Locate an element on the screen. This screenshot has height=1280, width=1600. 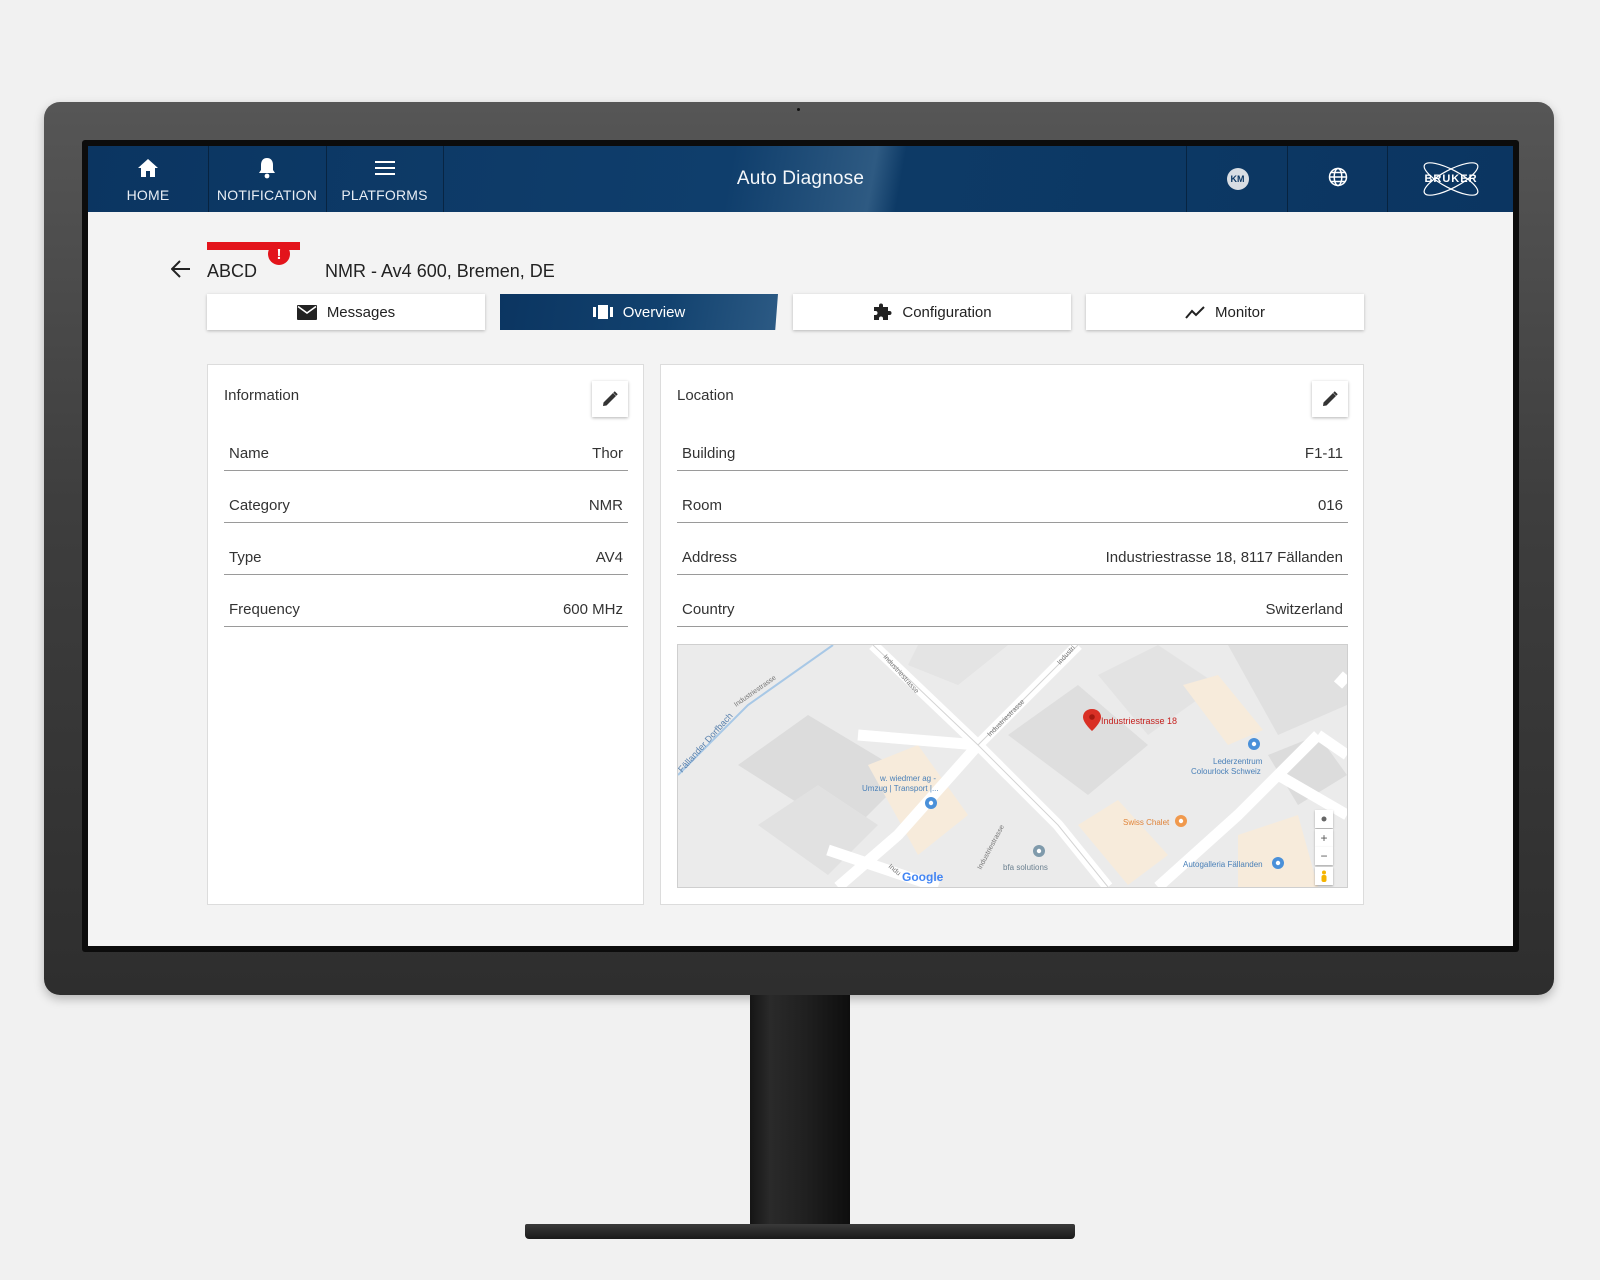
info-category-label: Category is located at coordinates (259, 505).